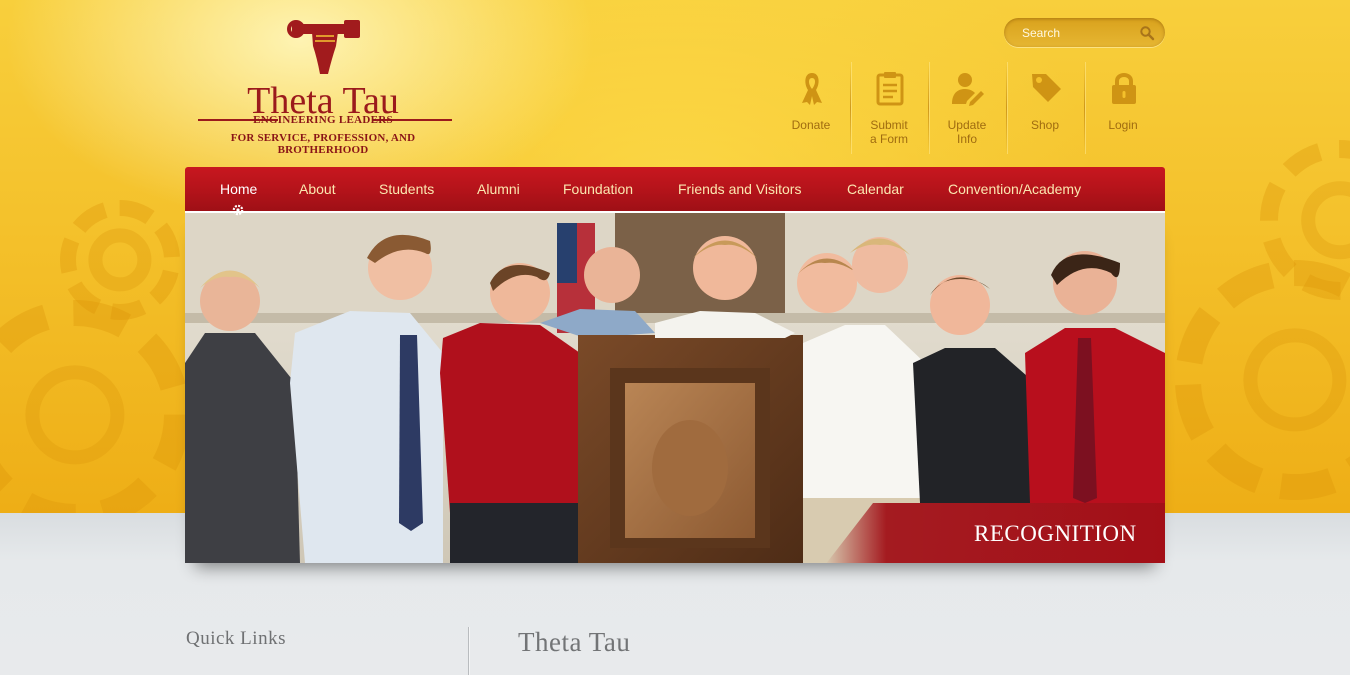 The image size is (1350, 675). Describe the element at coordinates (1123, 108) in the screenshot. I see `login-link: Login` at that location.